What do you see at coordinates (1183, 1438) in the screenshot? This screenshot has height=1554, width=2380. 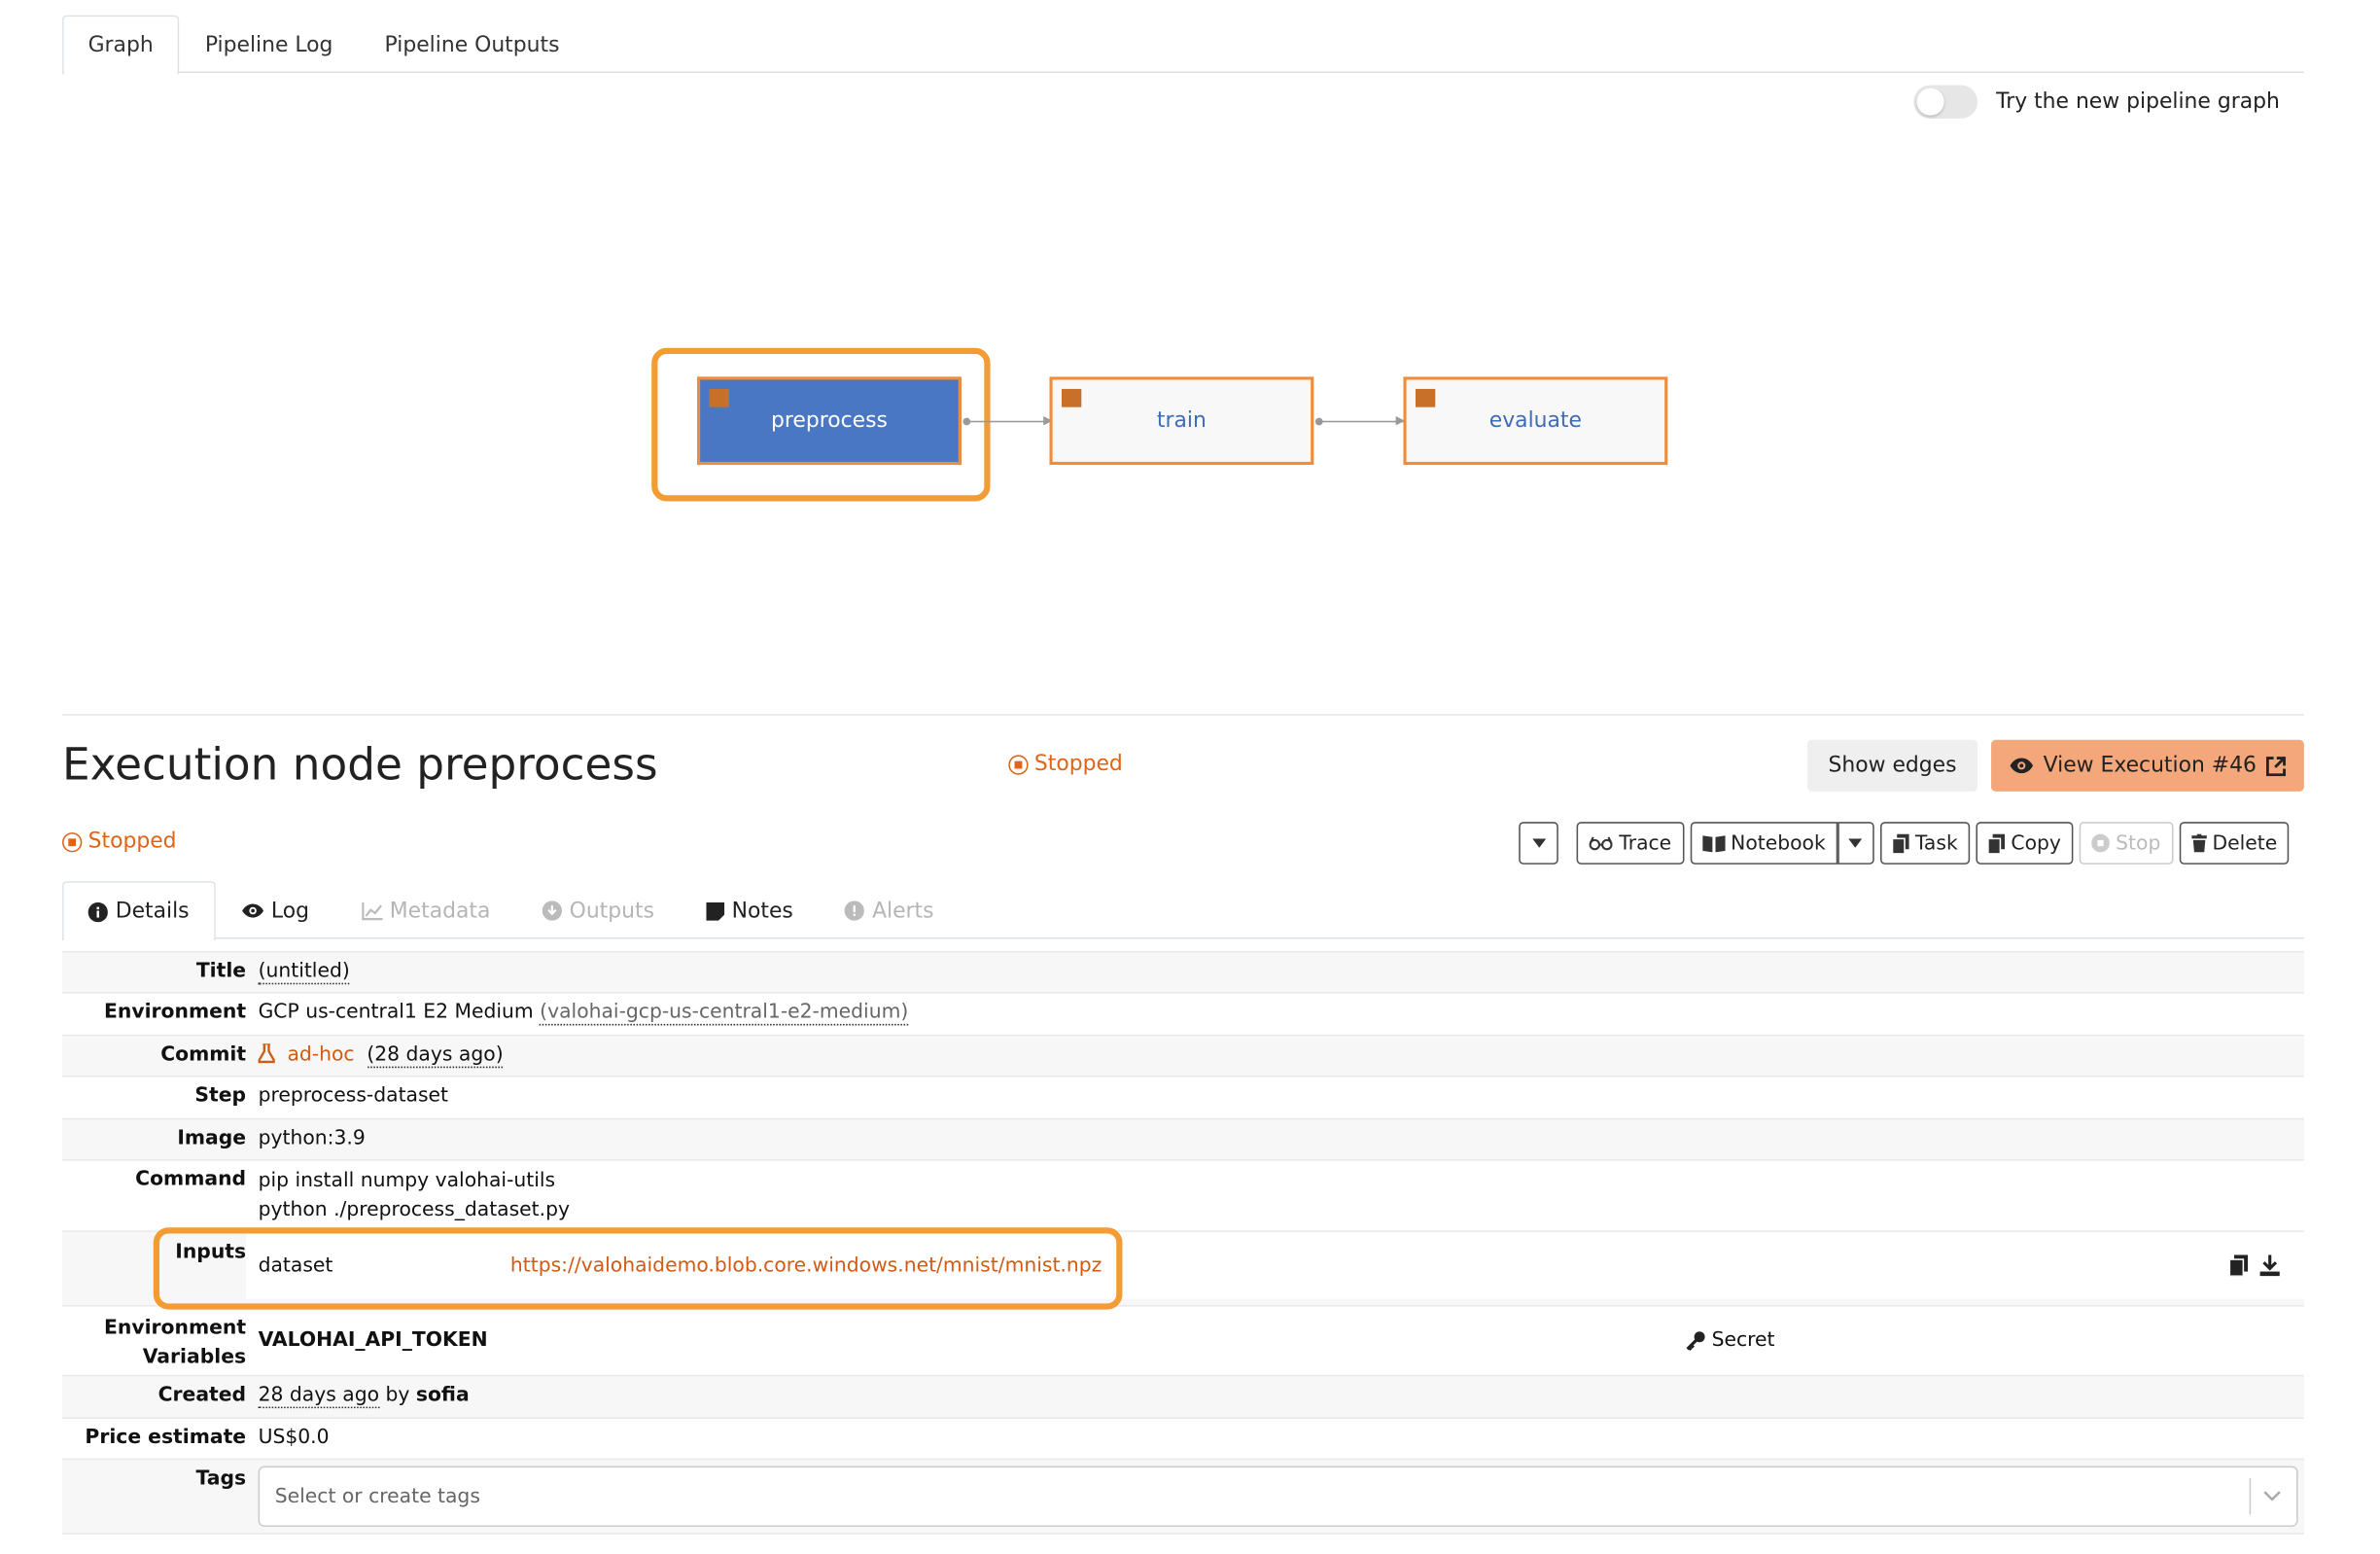 I see `detail-row-price: Price estimate US$0.0` at bounding box center [1183, 1438].